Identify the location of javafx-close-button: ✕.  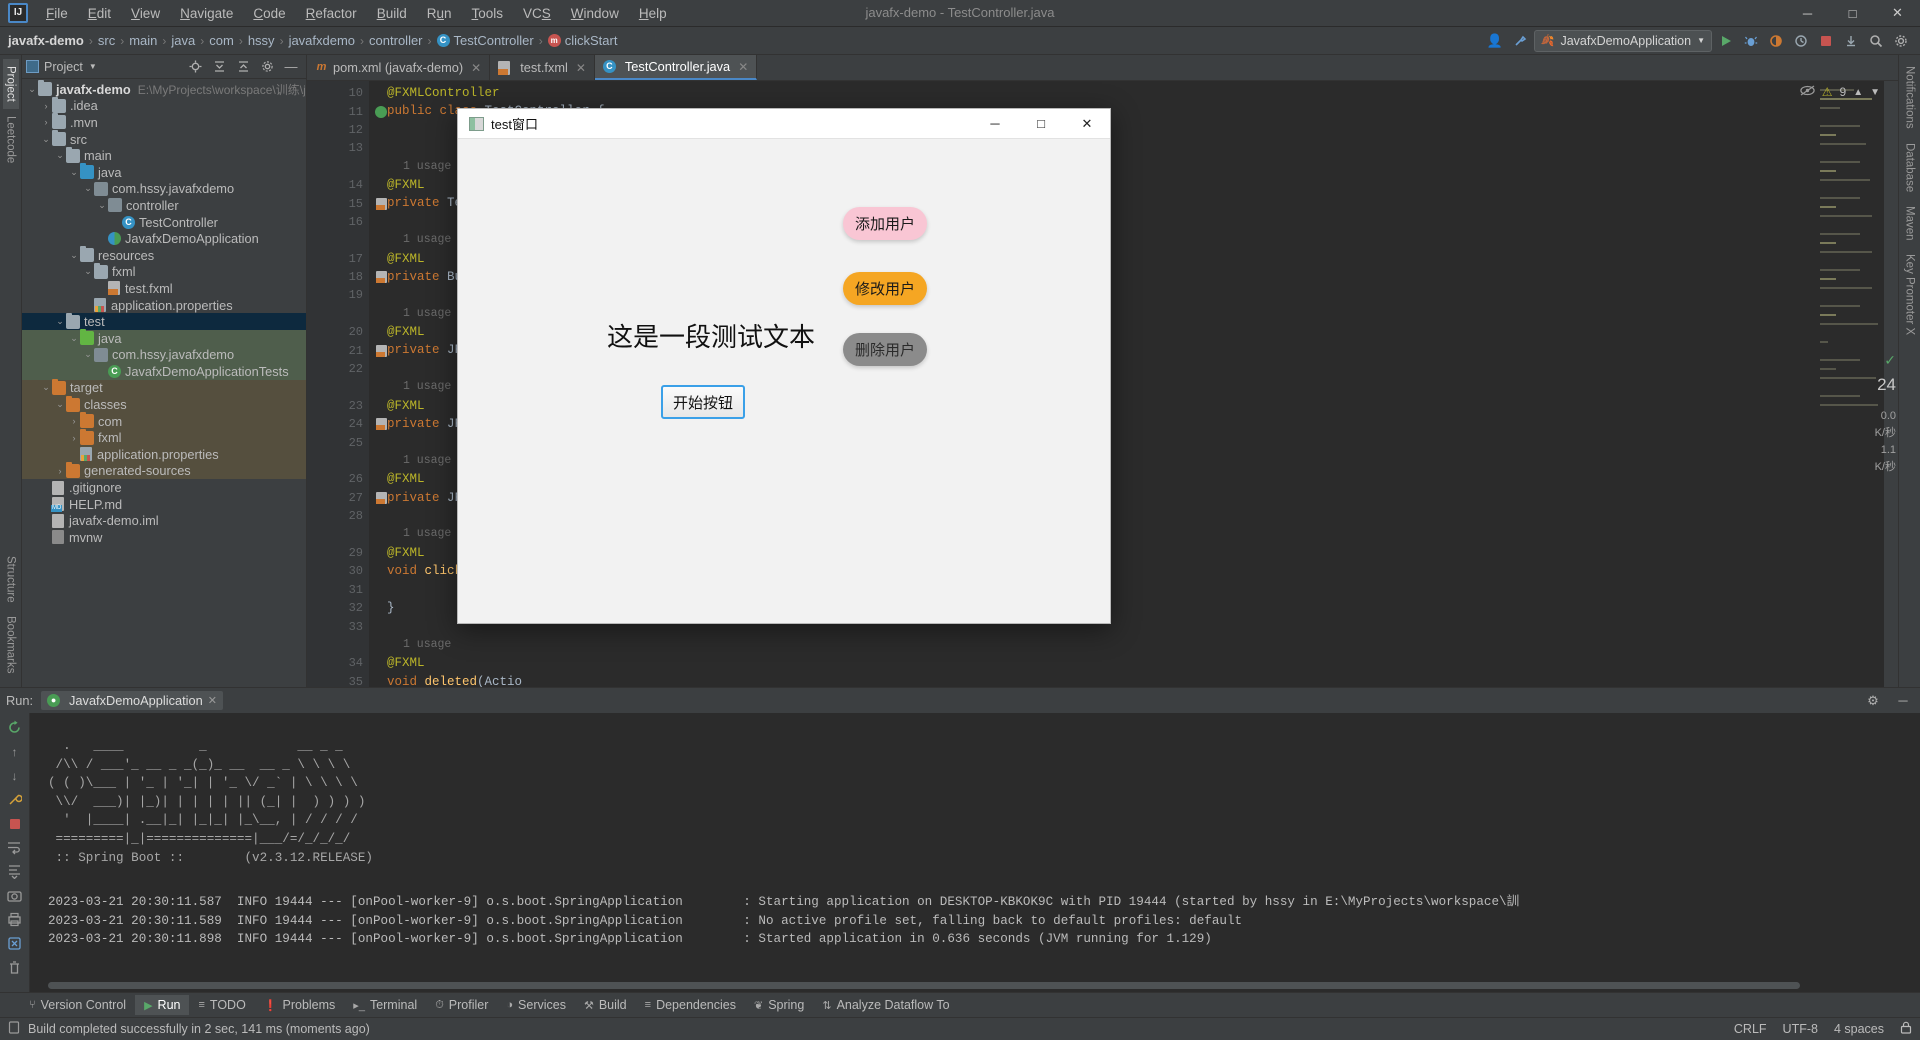
(1087, 124).